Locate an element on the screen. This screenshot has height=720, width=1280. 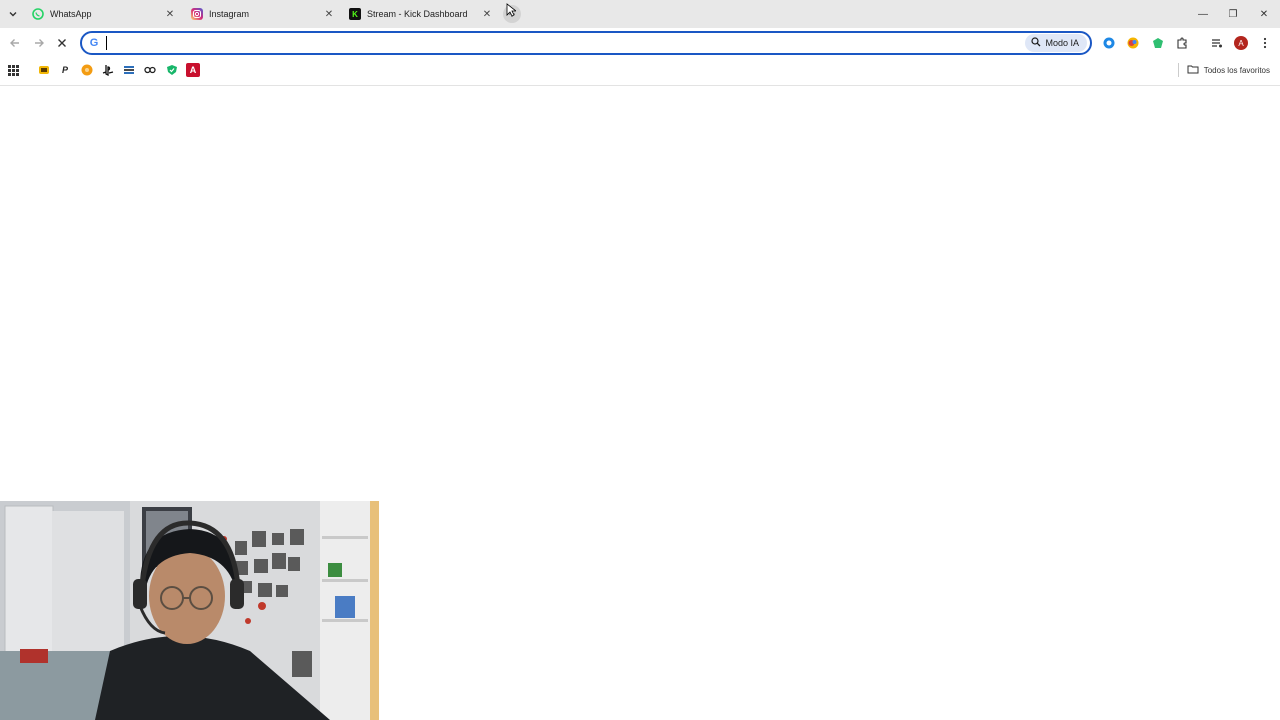
modo-ia-button: Modo IA is located at coordinates (1056, 43).